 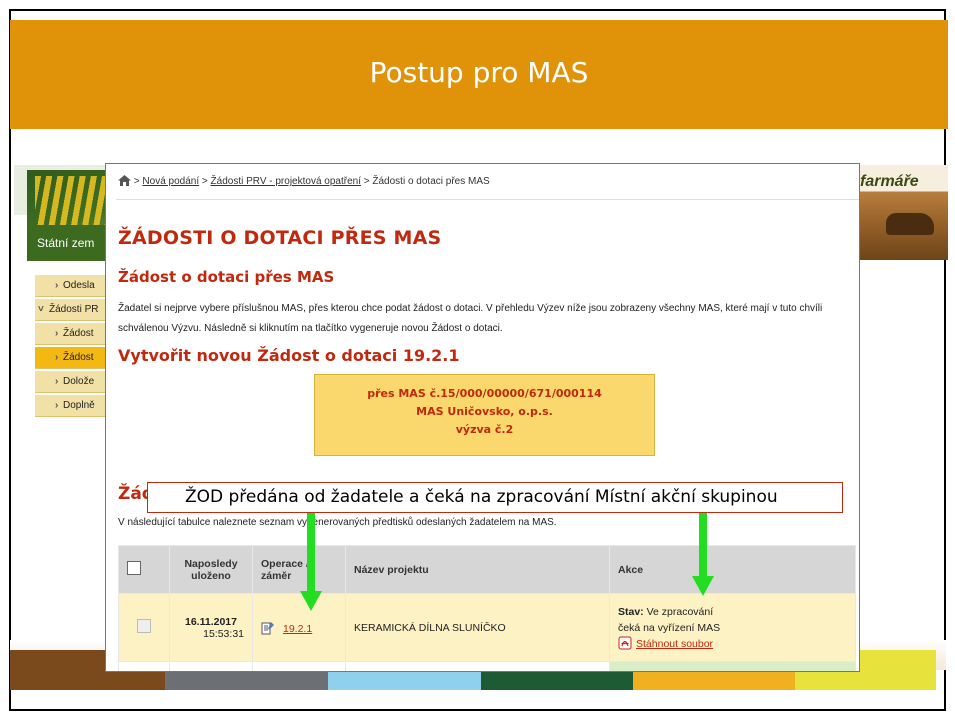 What do you see at coordinates (487, 199) in the screenshot?
I see `breadcrumb-divider` at bounding box center [487, 199].